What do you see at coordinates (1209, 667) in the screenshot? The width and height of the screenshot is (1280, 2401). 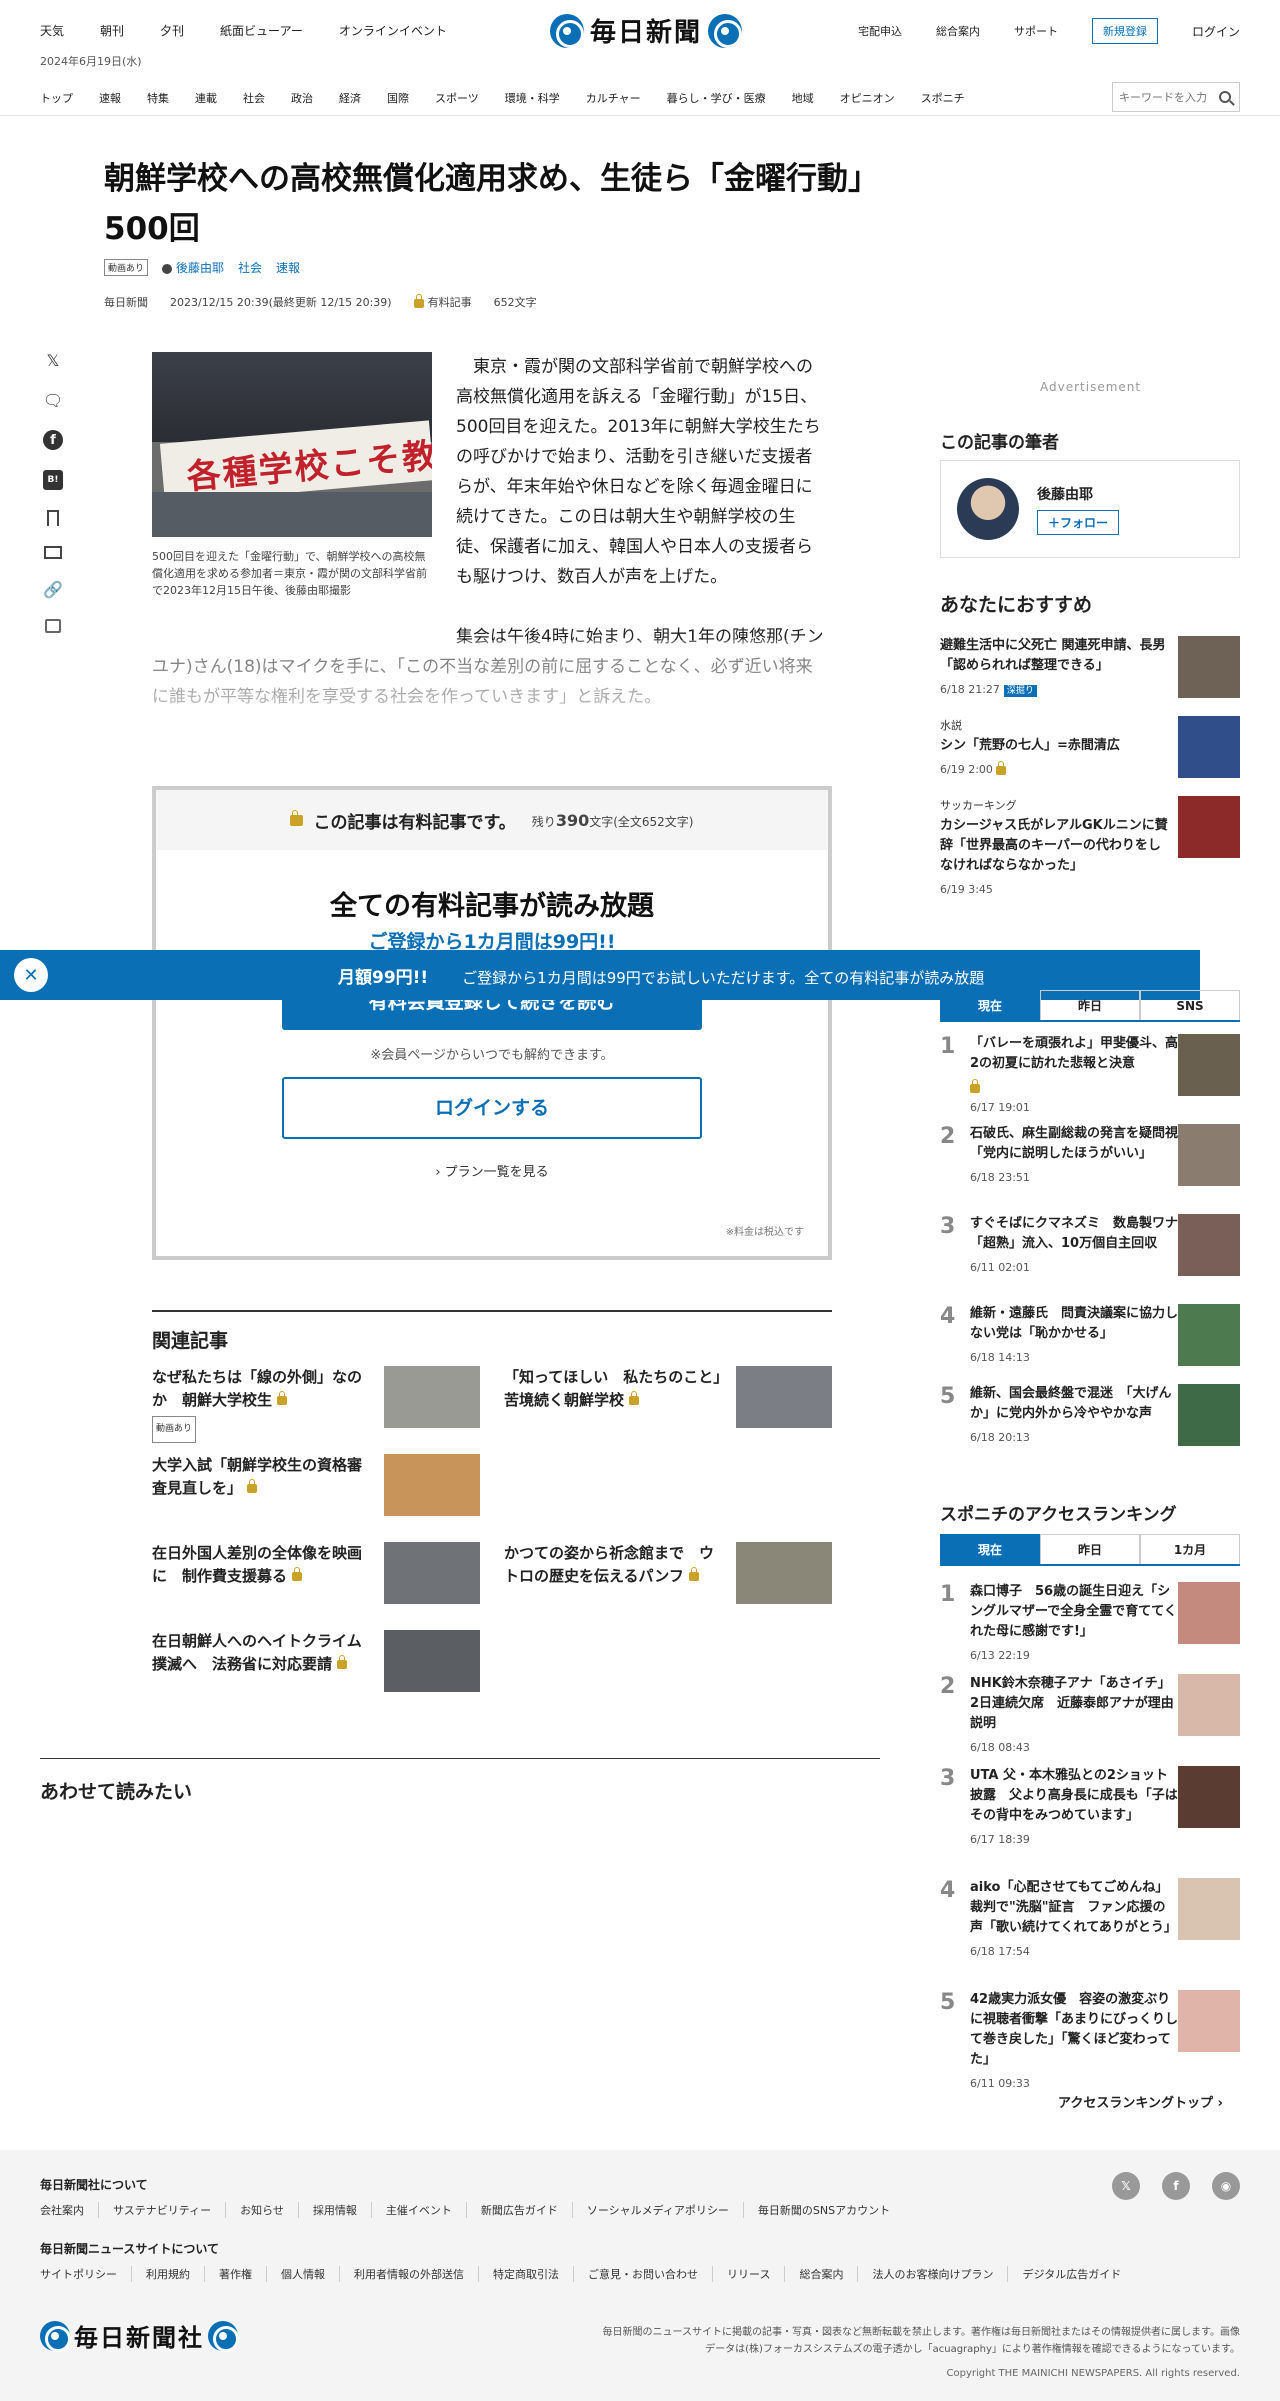 I see `recommend-thumbnail` at bounding box center [1209, 667].